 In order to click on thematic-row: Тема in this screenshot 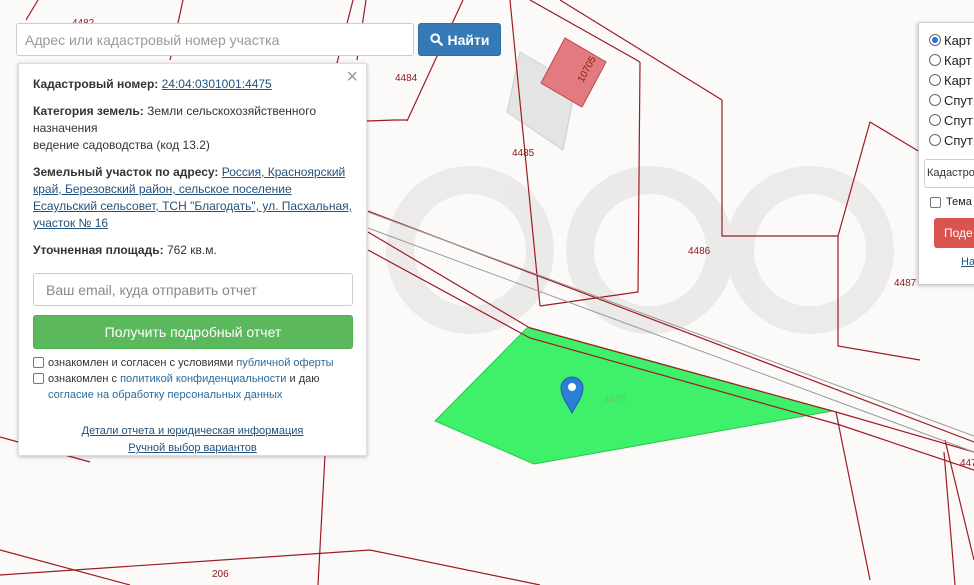, I will do `click(946, 201)`.